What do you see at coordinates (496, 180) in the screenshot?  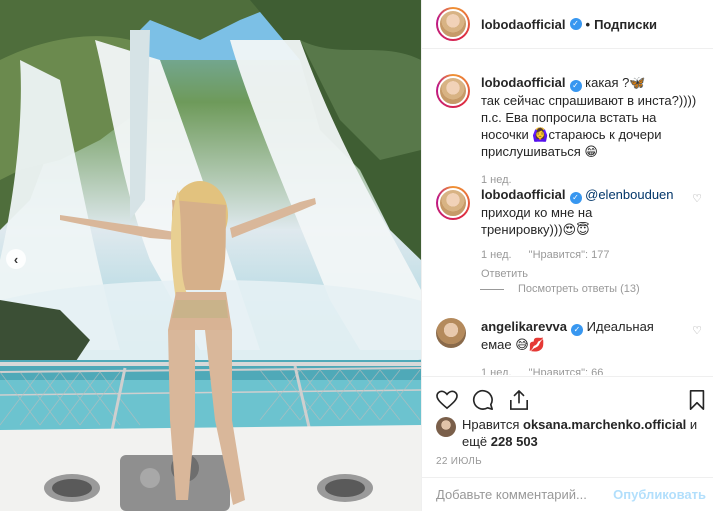 I see `caption-timestamp: 1 нед.` at bounding box center [496, 180].